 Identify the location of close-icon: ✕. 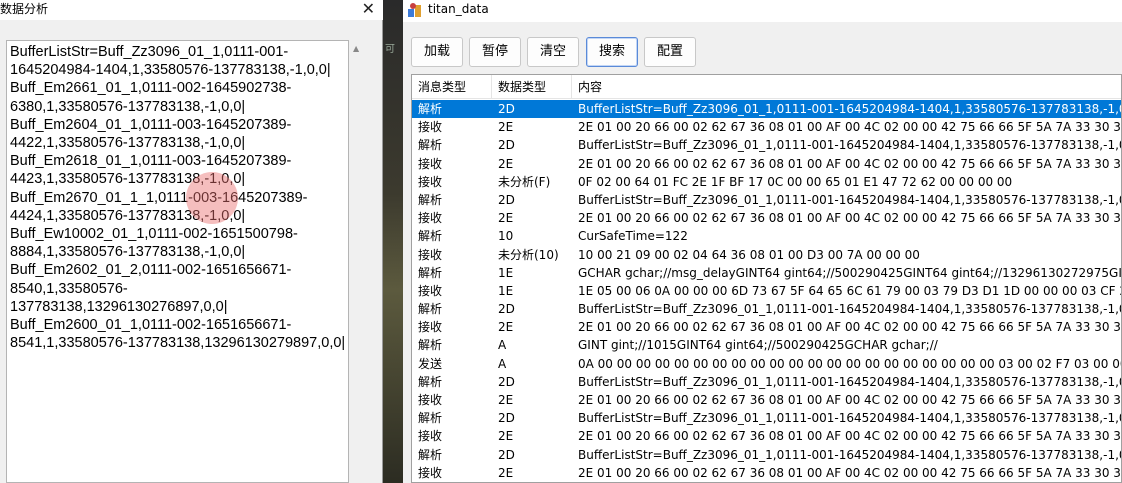
(368, 9).